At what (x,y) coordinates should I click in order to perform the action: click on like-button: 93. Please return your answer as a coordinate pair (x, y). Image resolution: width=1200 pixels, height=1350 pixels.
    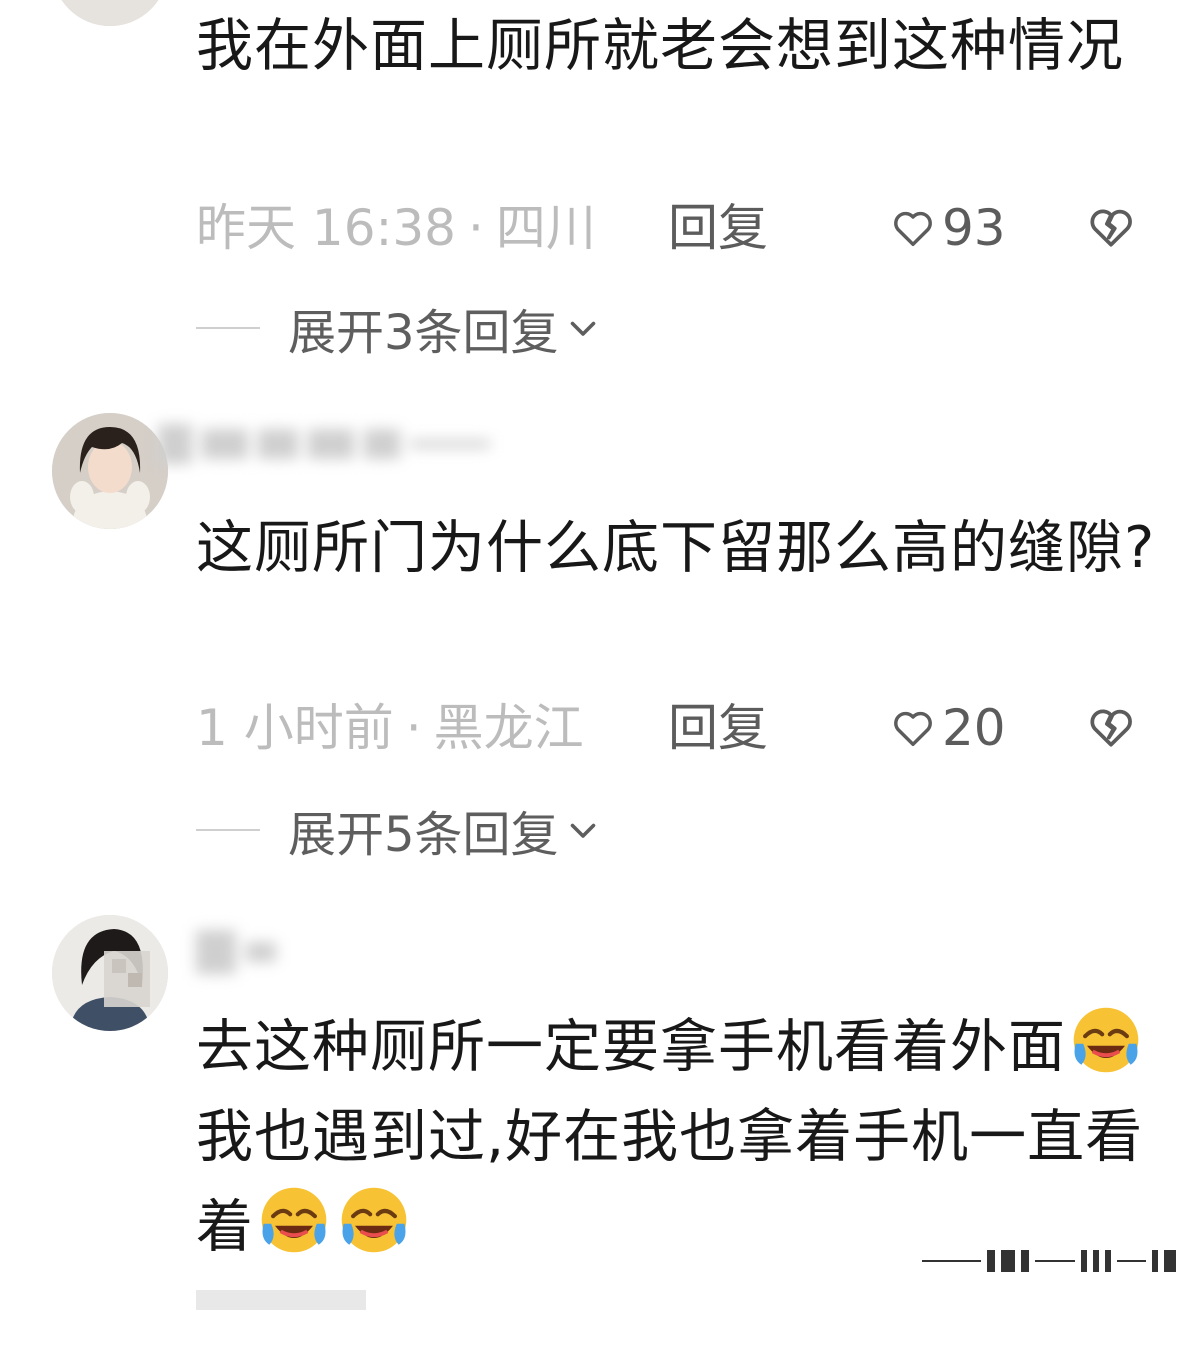
    Looking at the image, I should click on (948, 228).